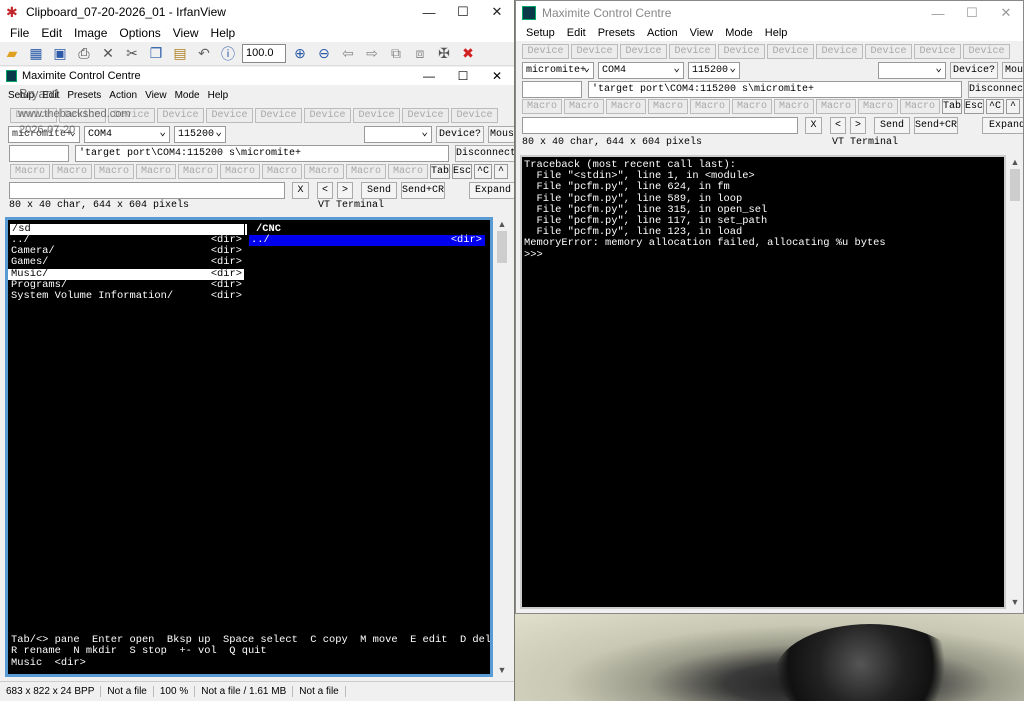 The image size is (1024, 701). Describe the element at coordinates (775, 89) in the screenshot. I see `right-command-input: 'target port\COM4:115200 s\micromite+` at that location.